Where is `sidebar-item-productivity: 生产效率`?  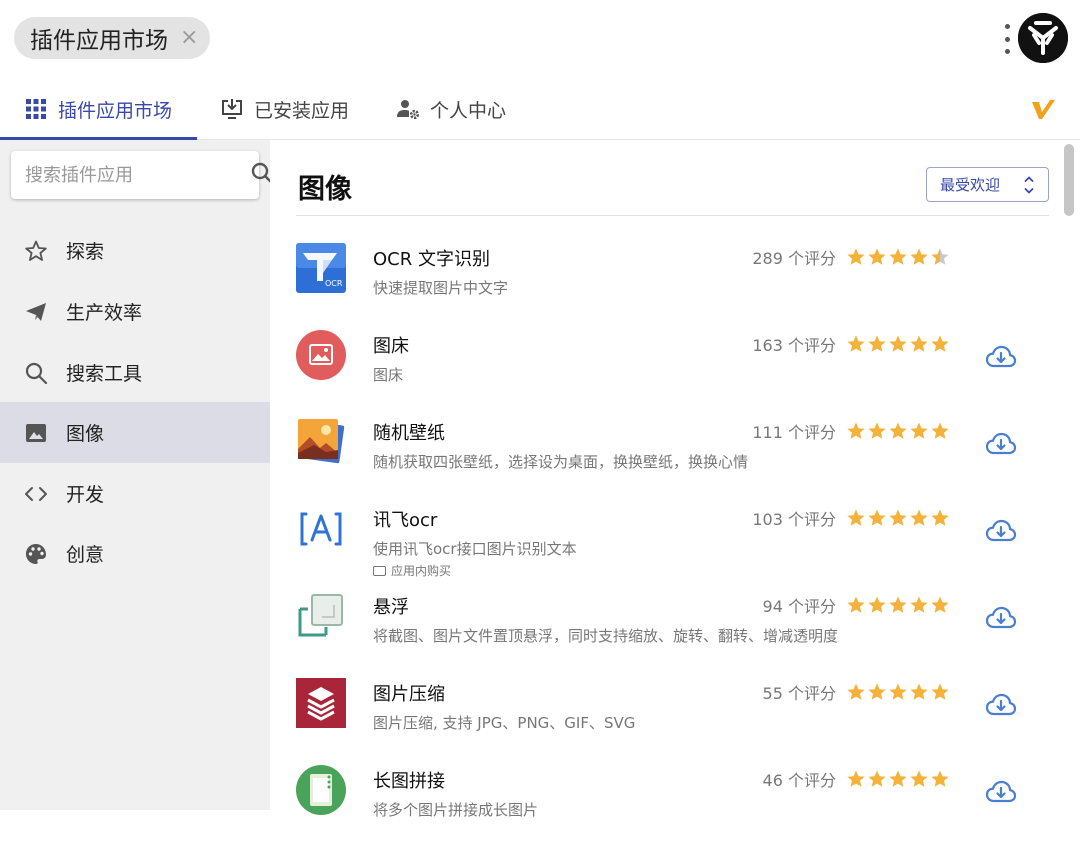 sidebar-item-productivity: 生产效率 is located at coordinates (135, 311).